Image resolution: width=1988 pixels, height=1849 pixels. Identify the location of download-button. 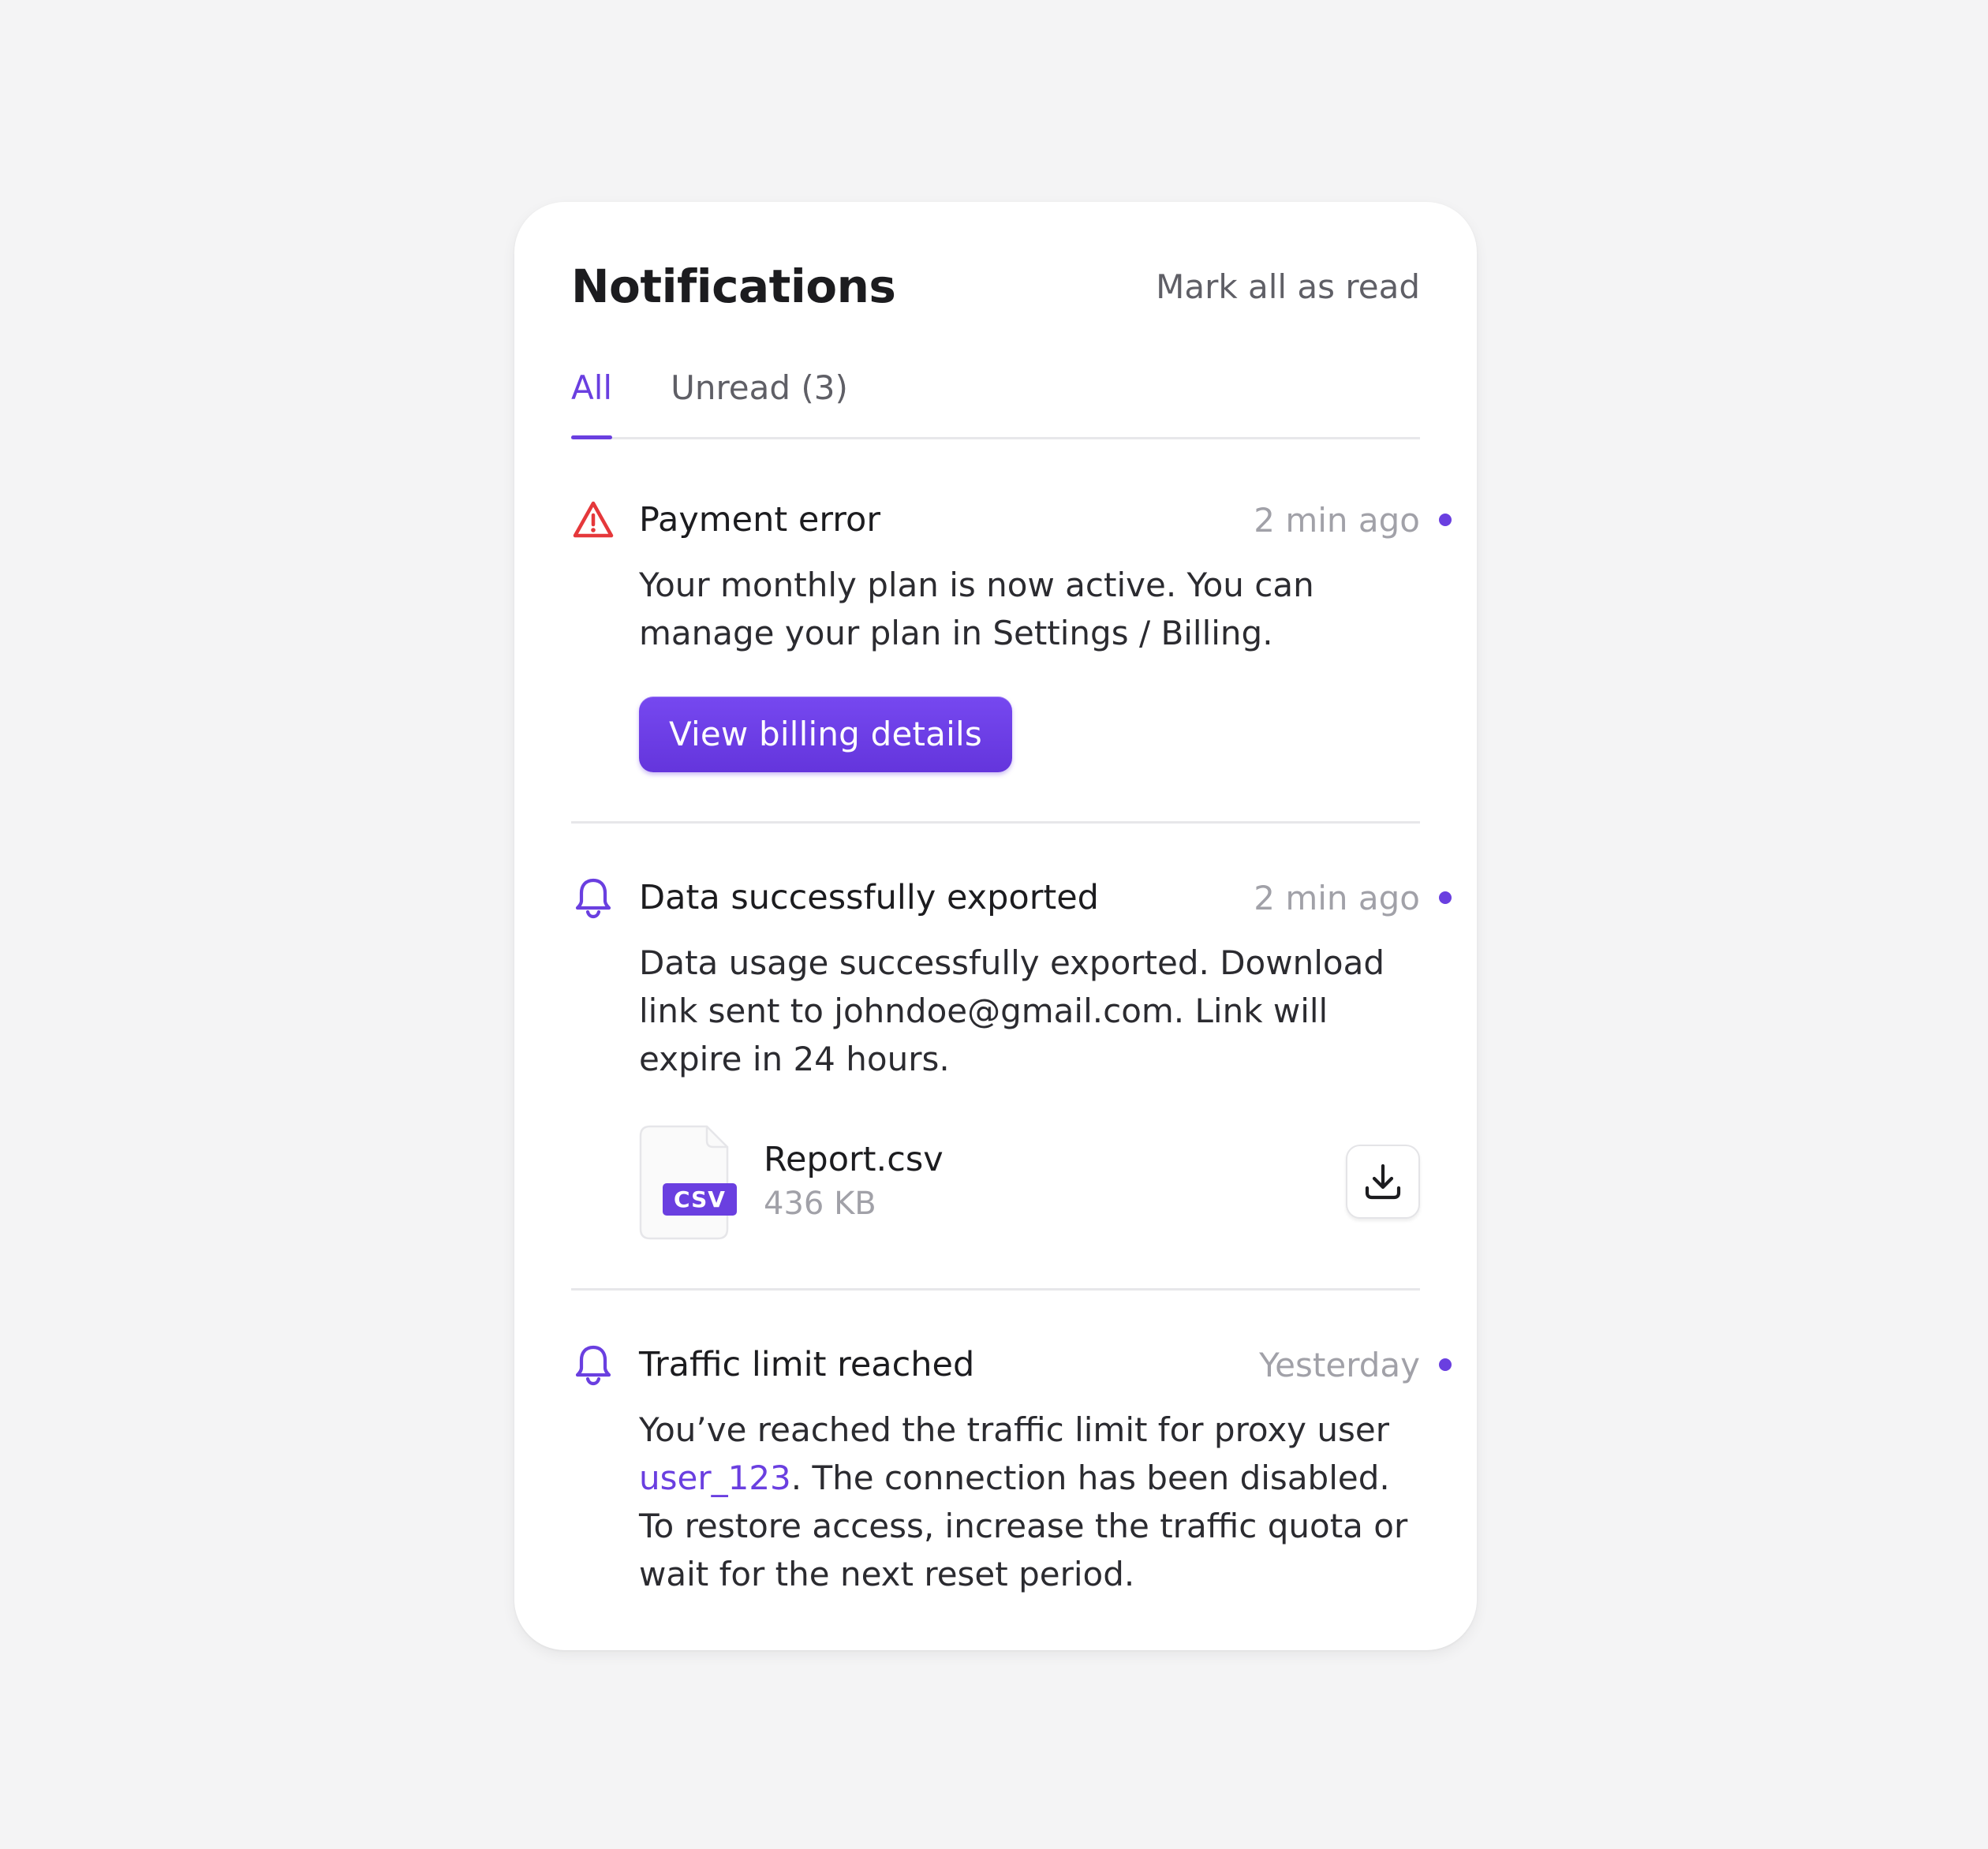
(1383, 1182).